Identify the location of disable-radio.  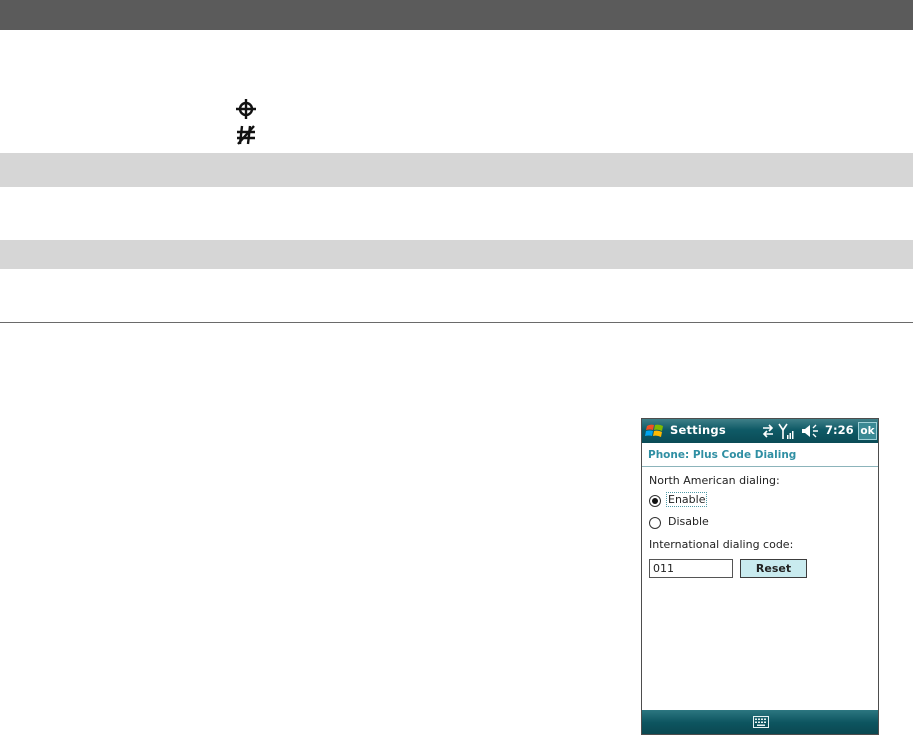
(655, 523).